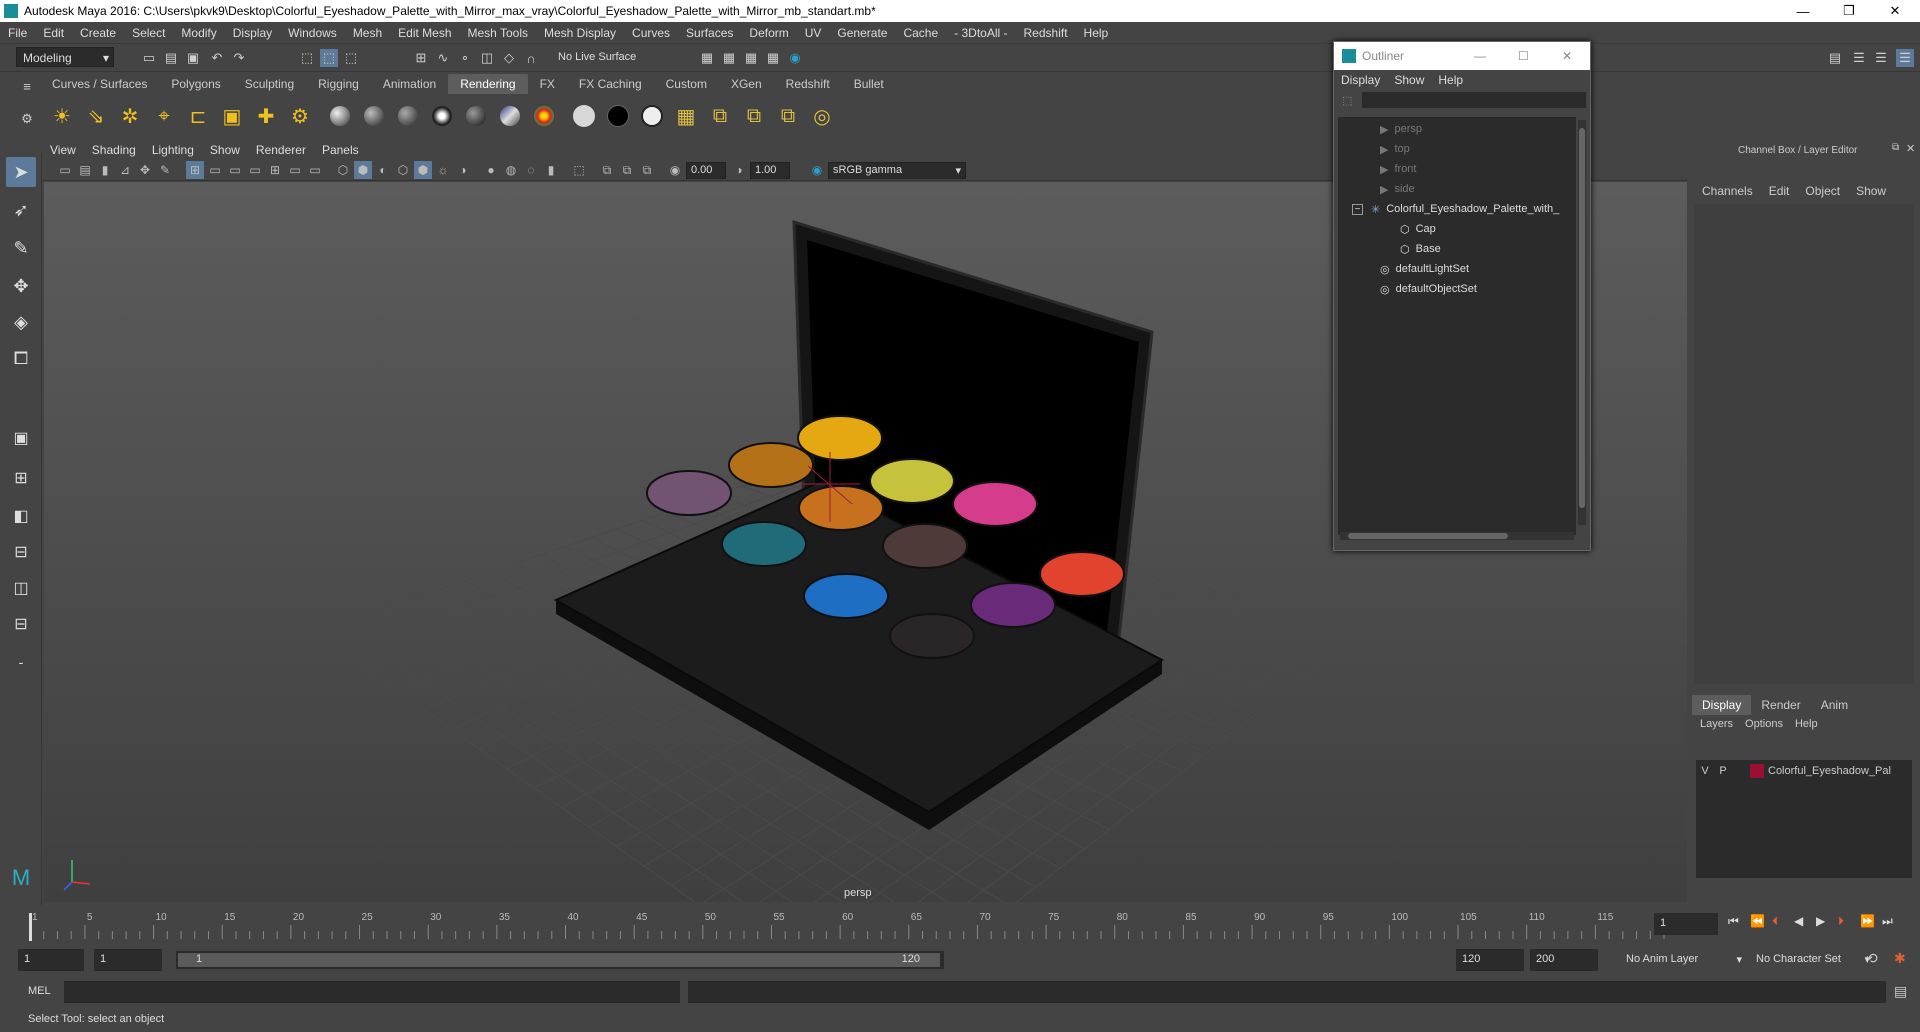 This screenshot has height=1032, width=1920. I want to click on area-light-icon: ⊏, so click(198, 116).